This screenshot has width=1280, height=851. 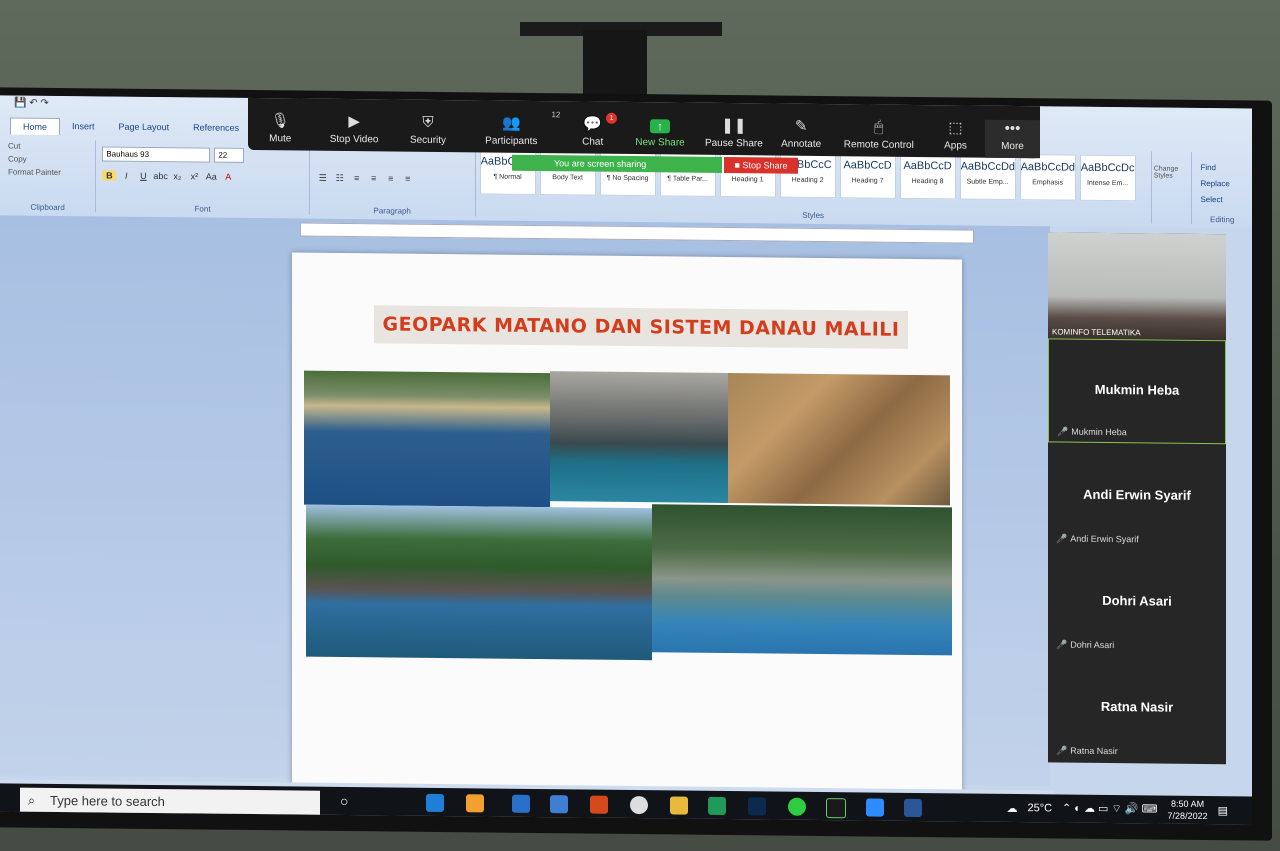 I want to click on clipboard-group: Cut Copy Format Painter Clipboard, so click(x=48, y=176).